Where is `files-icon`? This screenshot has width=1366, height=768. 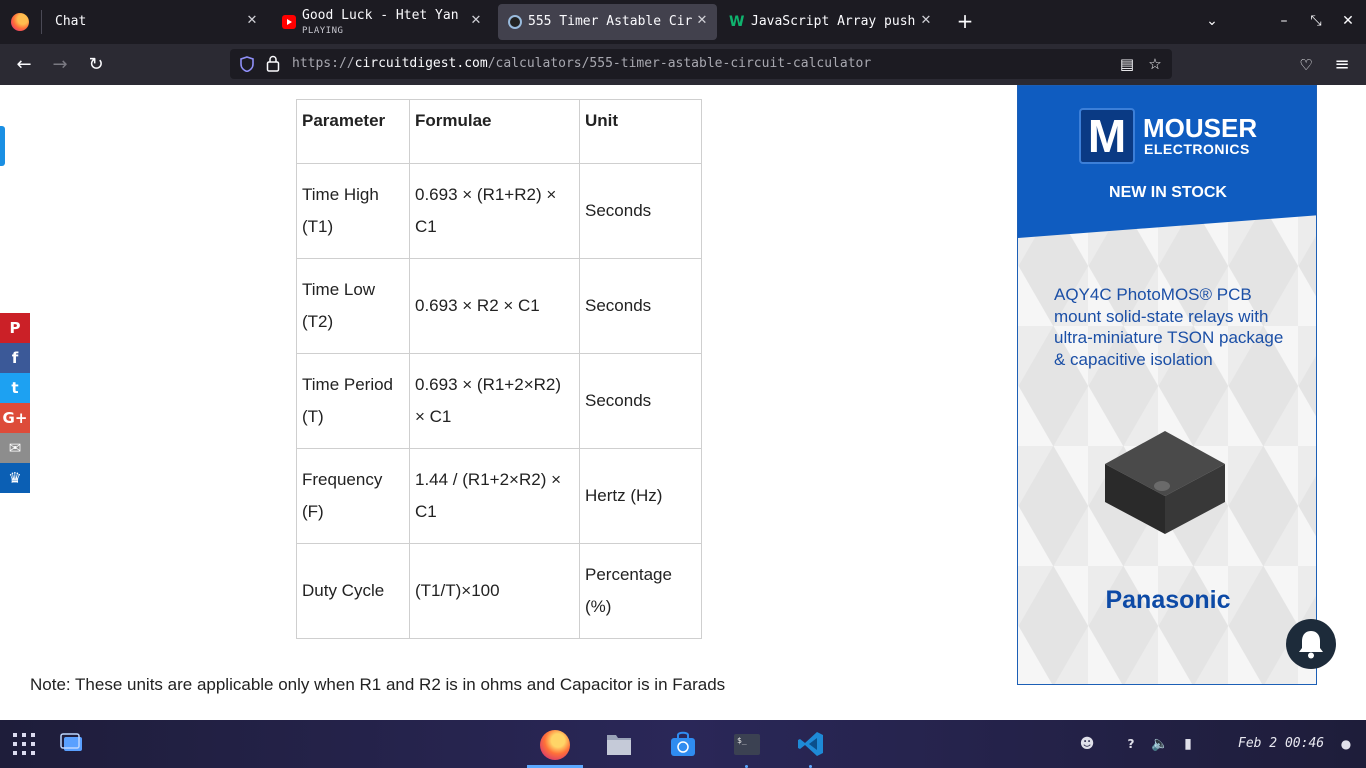 files-icon is located at coordinates (619, 744).